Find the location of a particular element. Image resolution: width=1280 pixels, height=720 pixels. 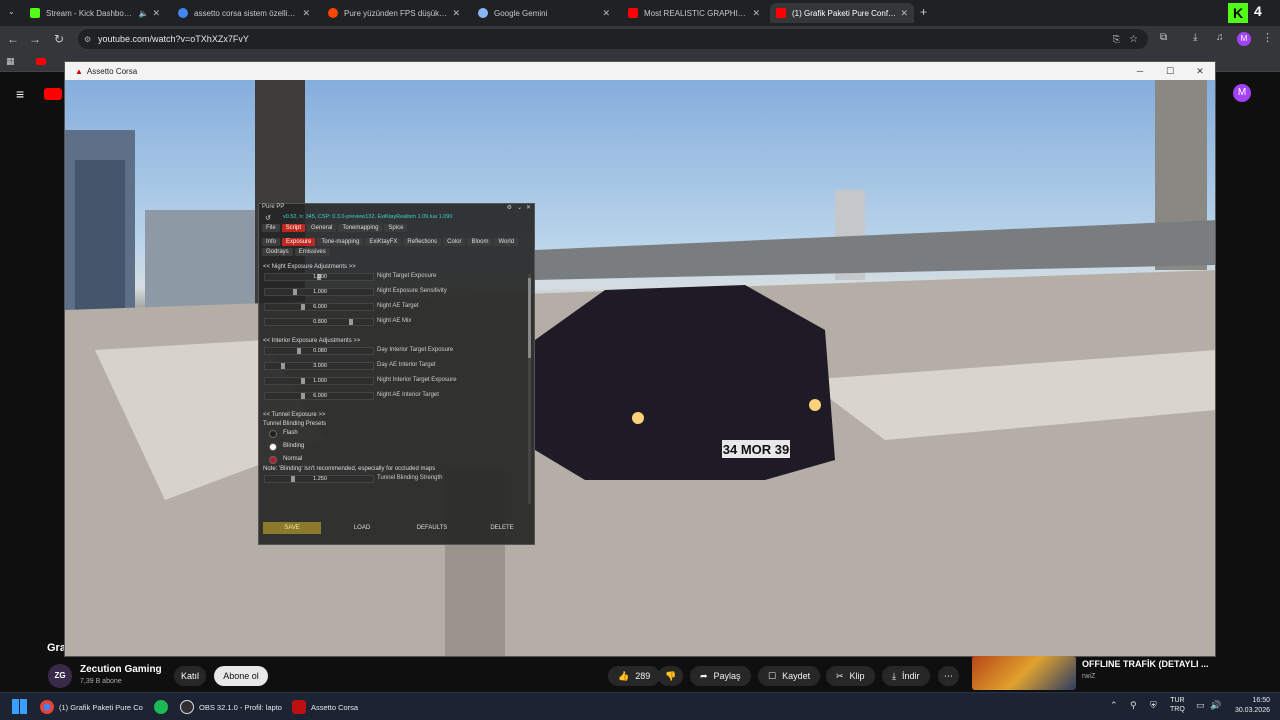

tab-reddit: Pure yüzünden FPS düşük. : r/a ✕ is located at coordinates (394, 13).